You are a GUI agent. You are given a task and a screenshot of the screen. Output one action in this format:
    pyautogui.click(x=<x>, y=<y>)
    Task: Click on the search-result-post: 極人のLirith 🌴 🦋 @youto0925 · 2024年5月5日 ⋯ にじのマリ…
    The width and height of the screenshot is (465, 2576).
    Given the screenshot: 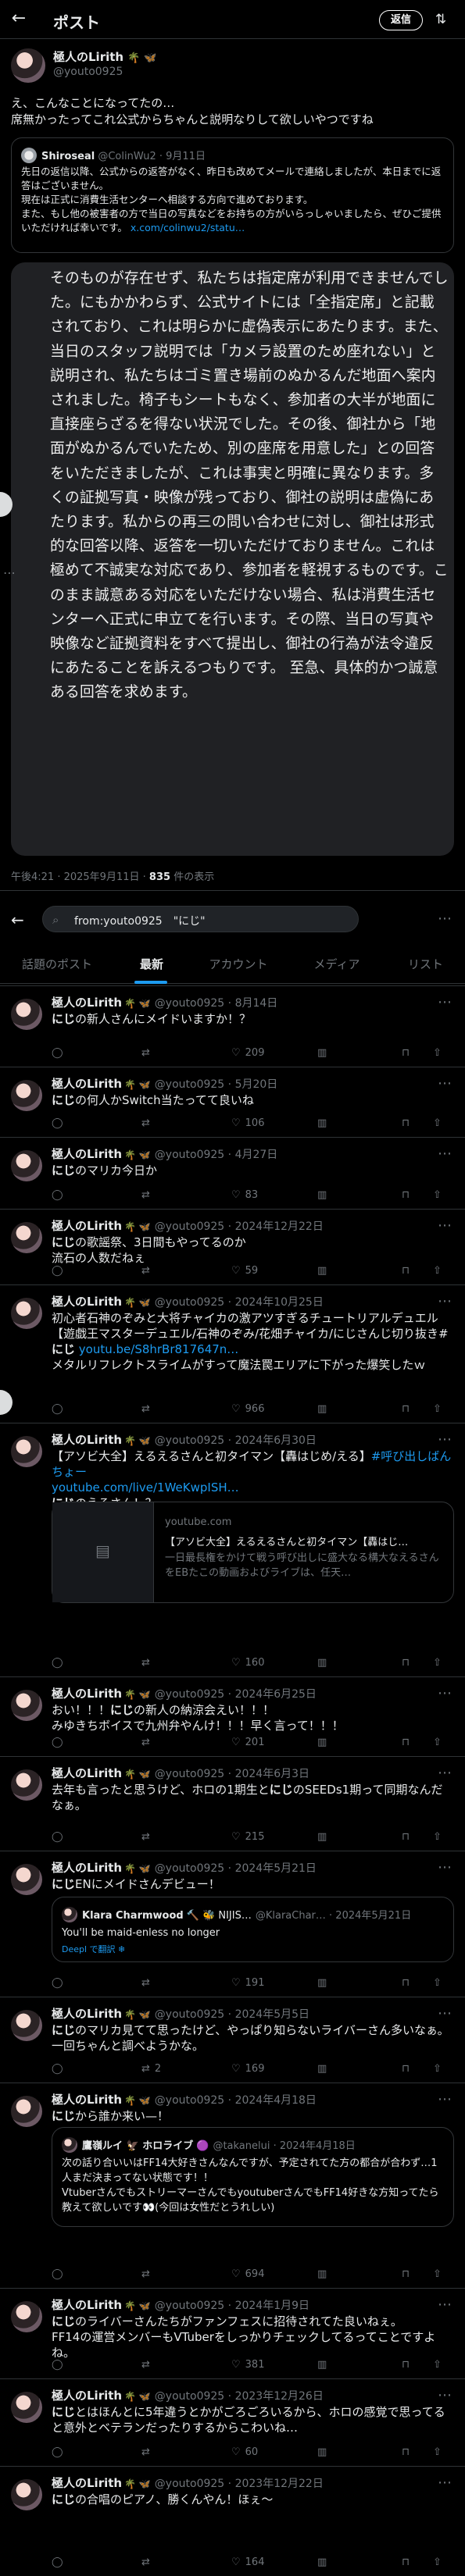 What is the action you would take?
    pyautogui.click(x=232, y=2040)
    